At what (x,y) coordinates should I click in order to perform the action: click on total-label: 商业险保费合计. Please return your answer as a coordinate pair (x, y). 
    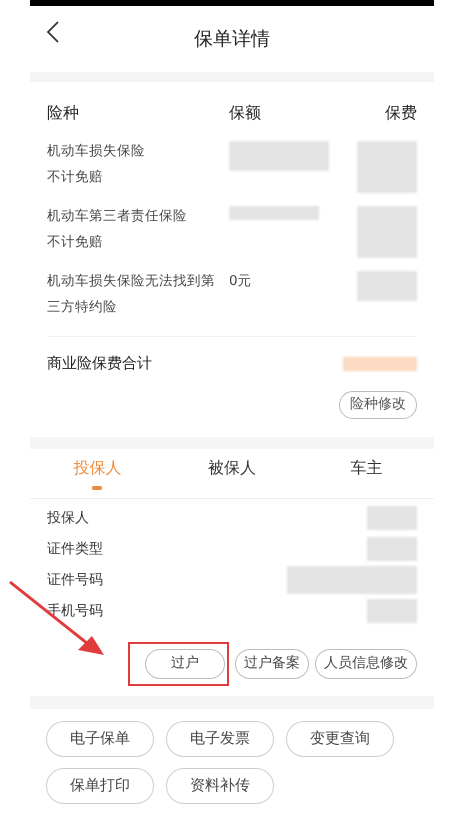
    Looking at the image, I should click on (99, 363).